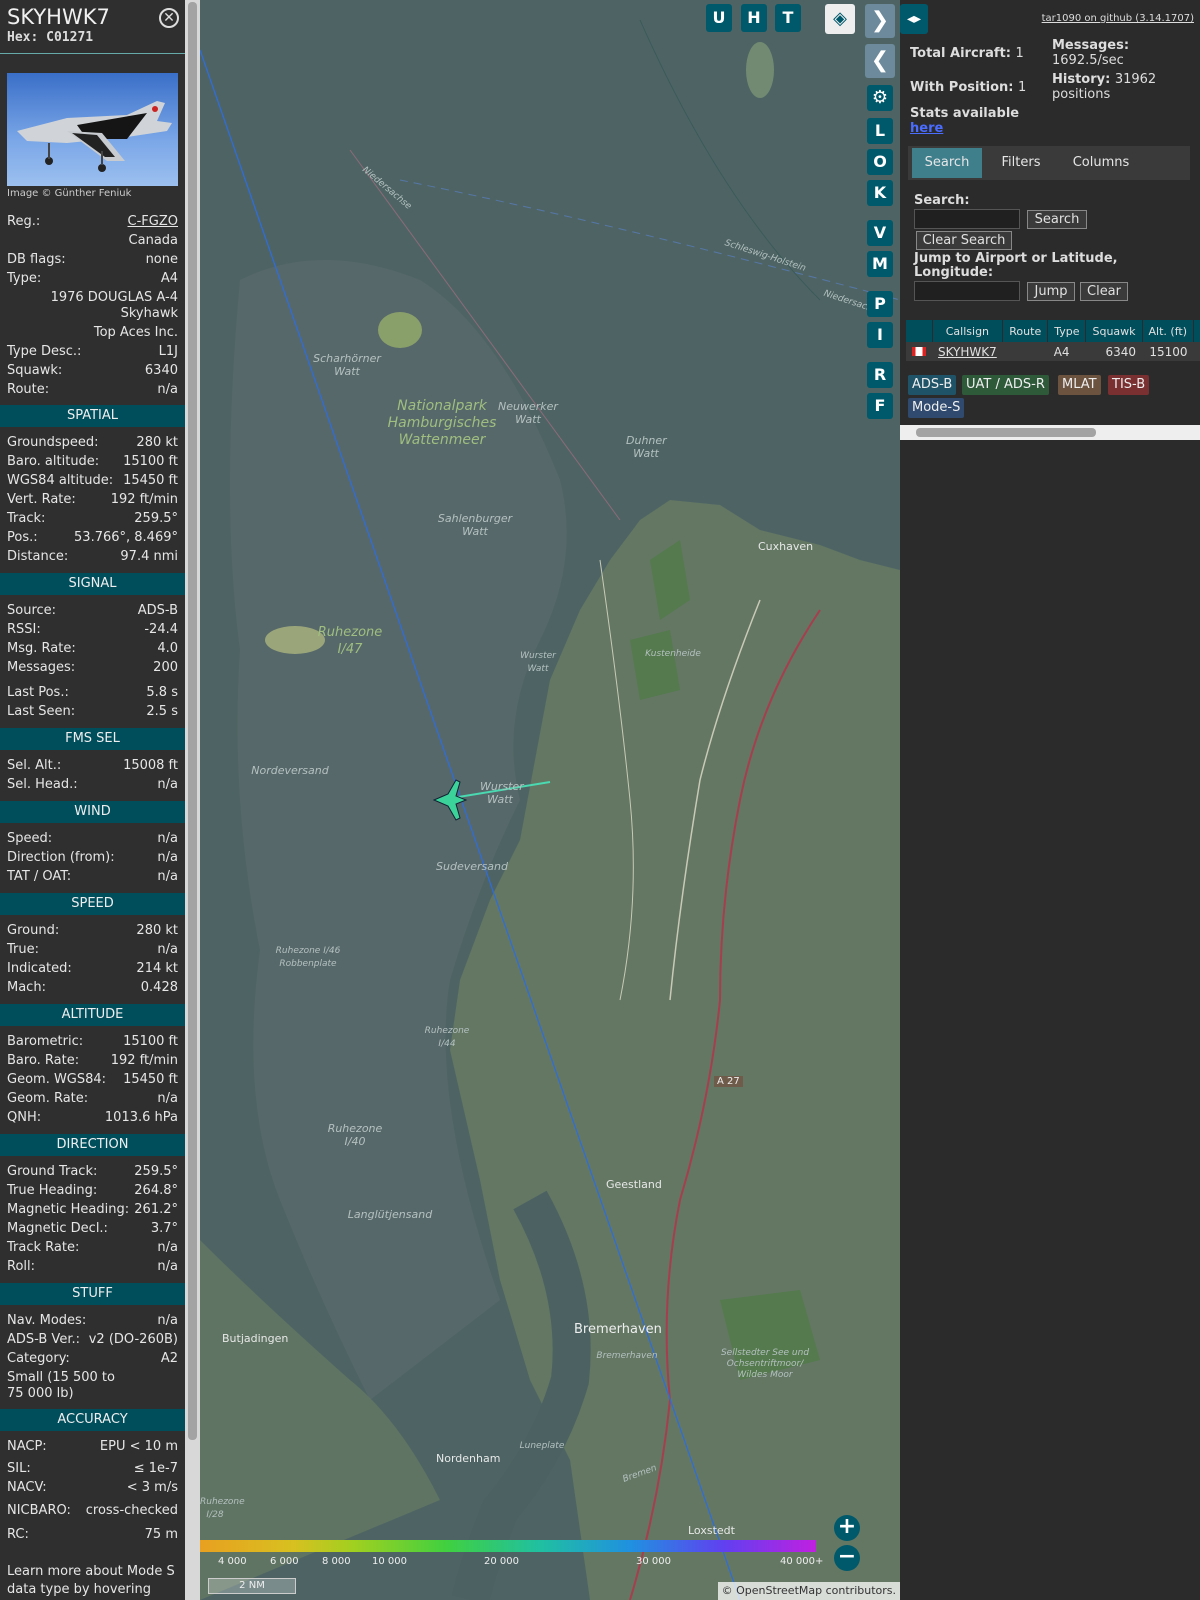 This screenshot has height=1600, width=1200. I want to click on map-label: Ruhezone I/46 Robbenplate, so click(308, 957).